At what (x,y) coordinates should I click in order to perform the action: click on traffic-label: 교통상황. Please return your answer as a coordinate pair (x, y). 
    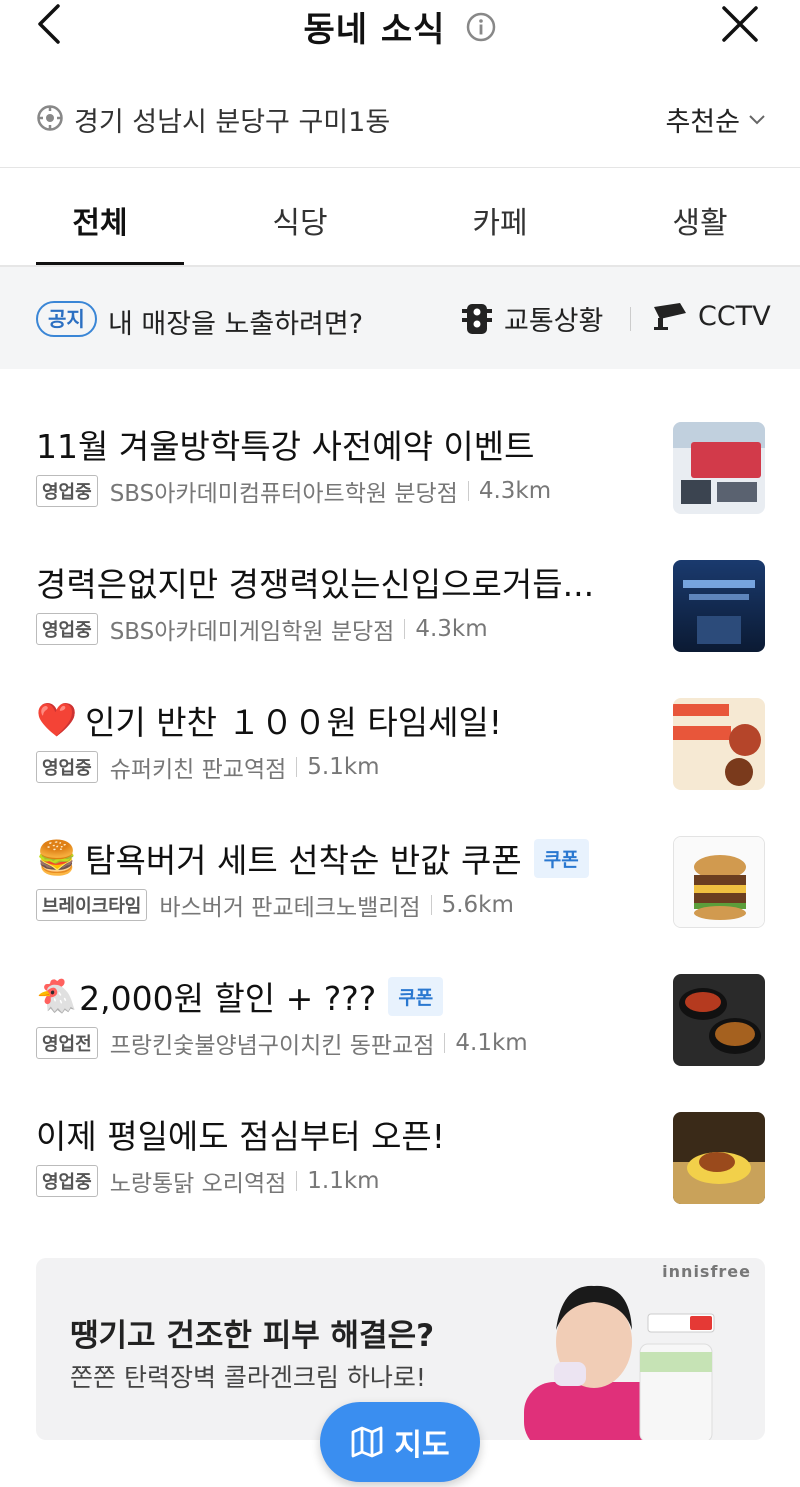
    Looking at the image, I should click on (554, 321).